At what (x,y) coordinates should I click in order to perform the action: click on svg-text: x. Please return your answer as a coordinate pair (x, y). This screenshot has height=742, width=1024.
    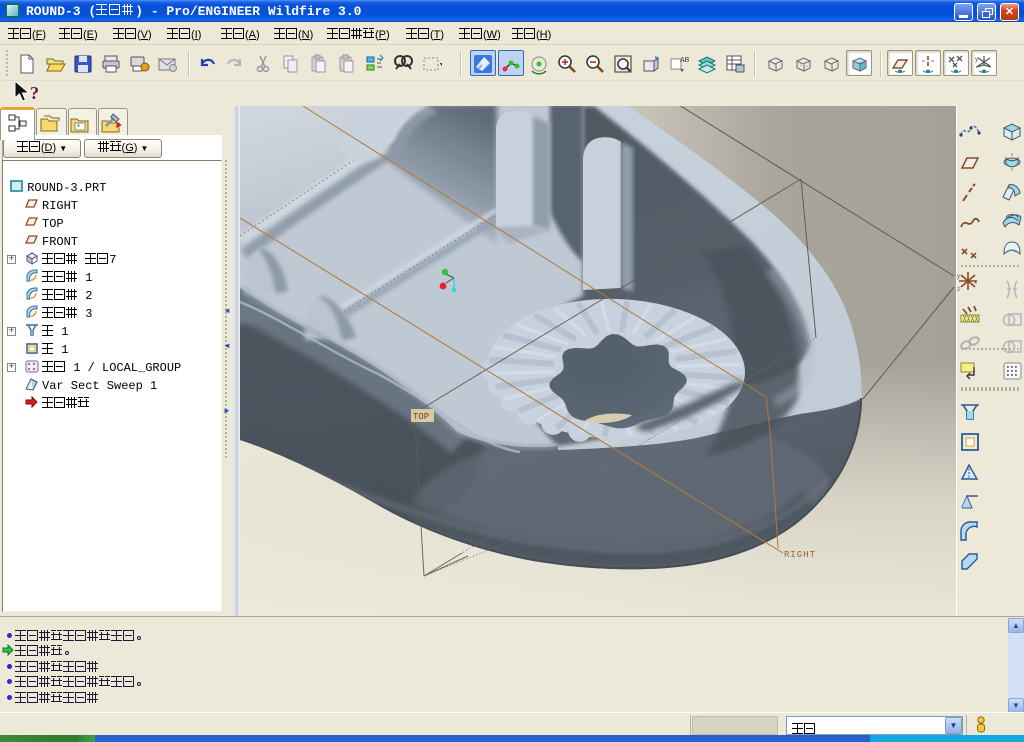
    Looking at the image, I should click on (975, 283).